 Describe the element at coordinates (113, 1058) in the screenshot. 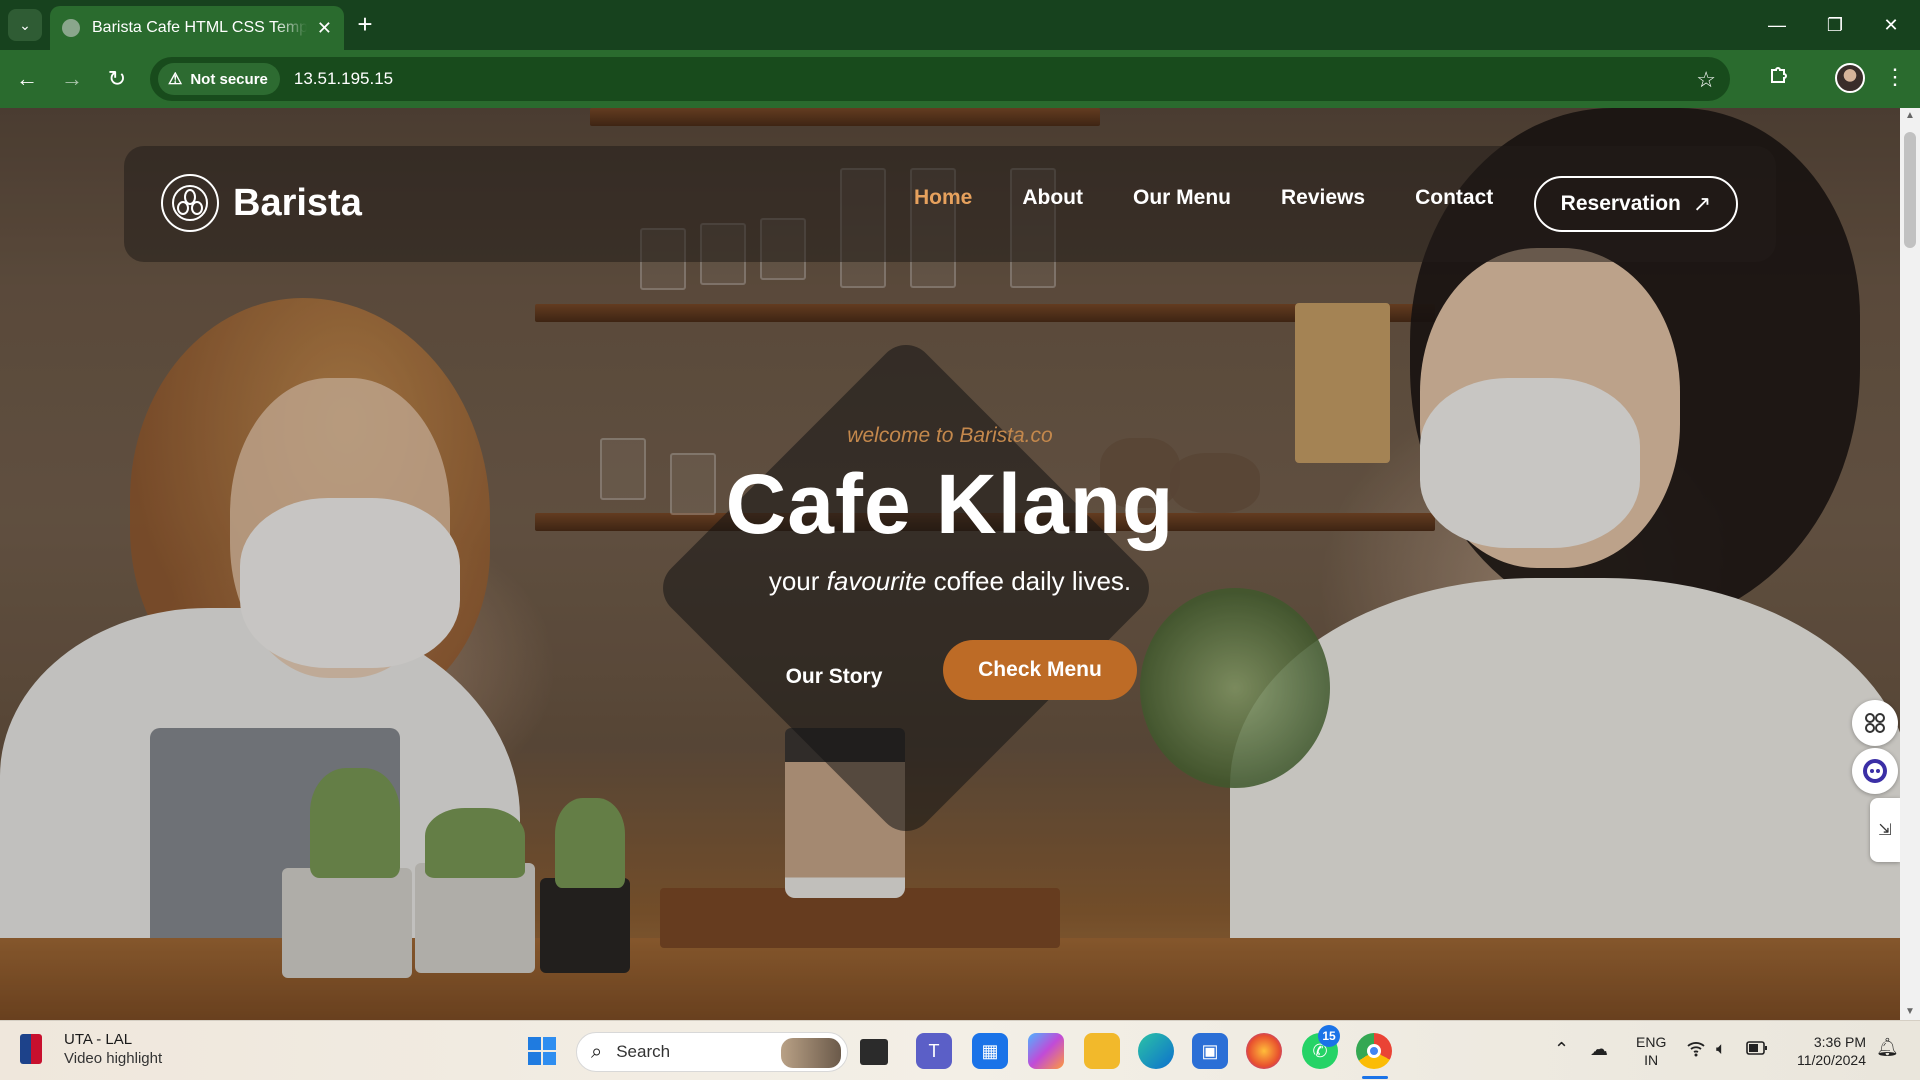

I see `news-subtitle: Video highlight` at that location.